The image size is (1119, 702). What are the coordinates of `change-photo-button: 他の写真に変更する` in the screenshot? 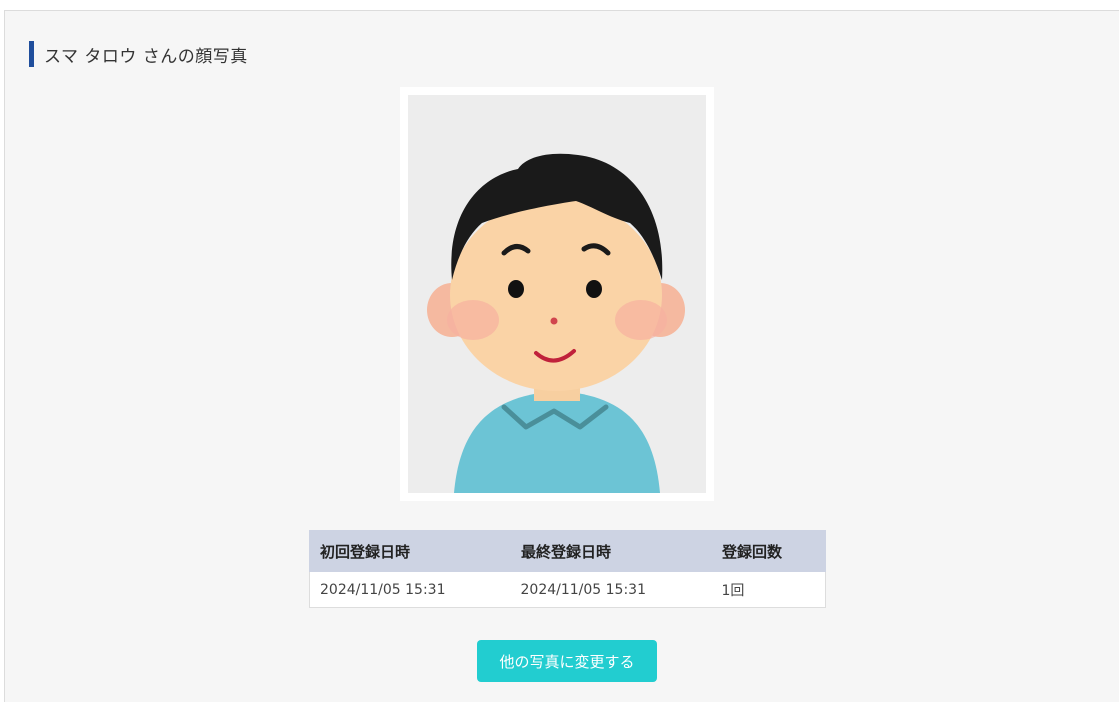 It's located at (567, 661).